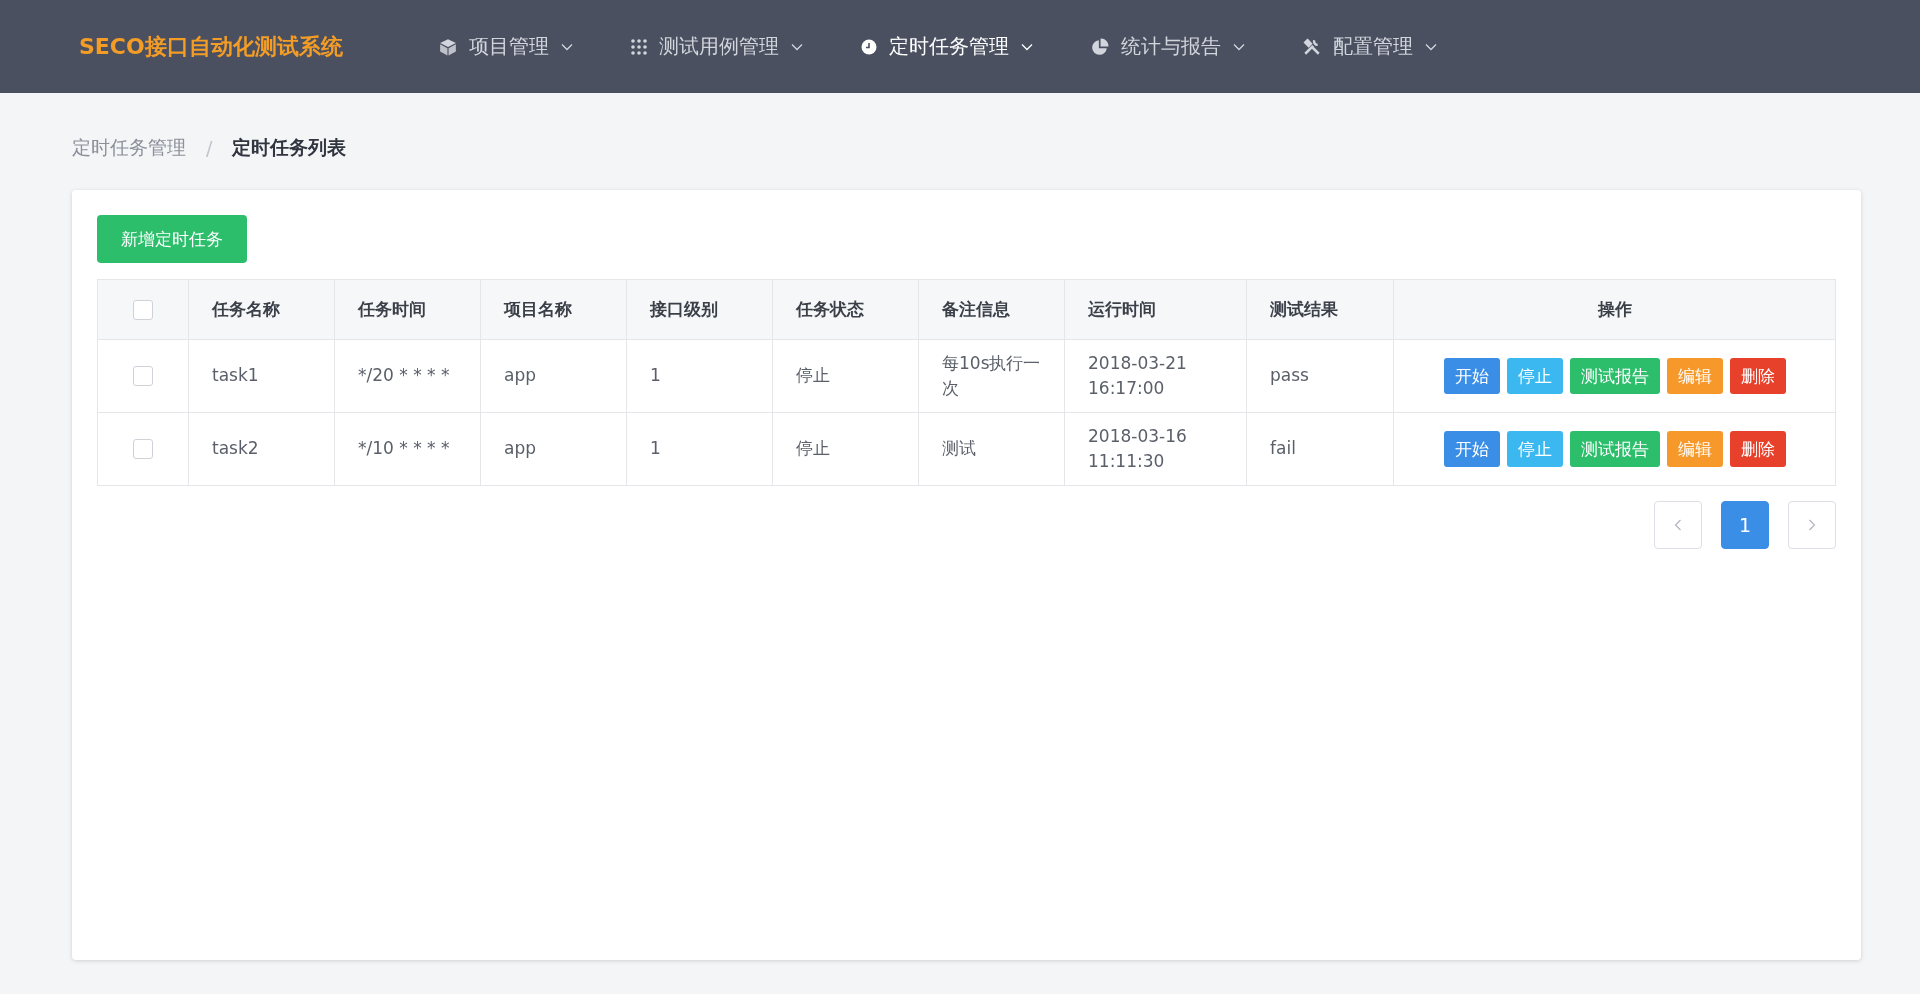 Image resolution: width=1920 pixels, height=994 pixels. Describe the element at coordinates (538, 309) in the screenshot. I see `column-header: 项目名称` at that location.